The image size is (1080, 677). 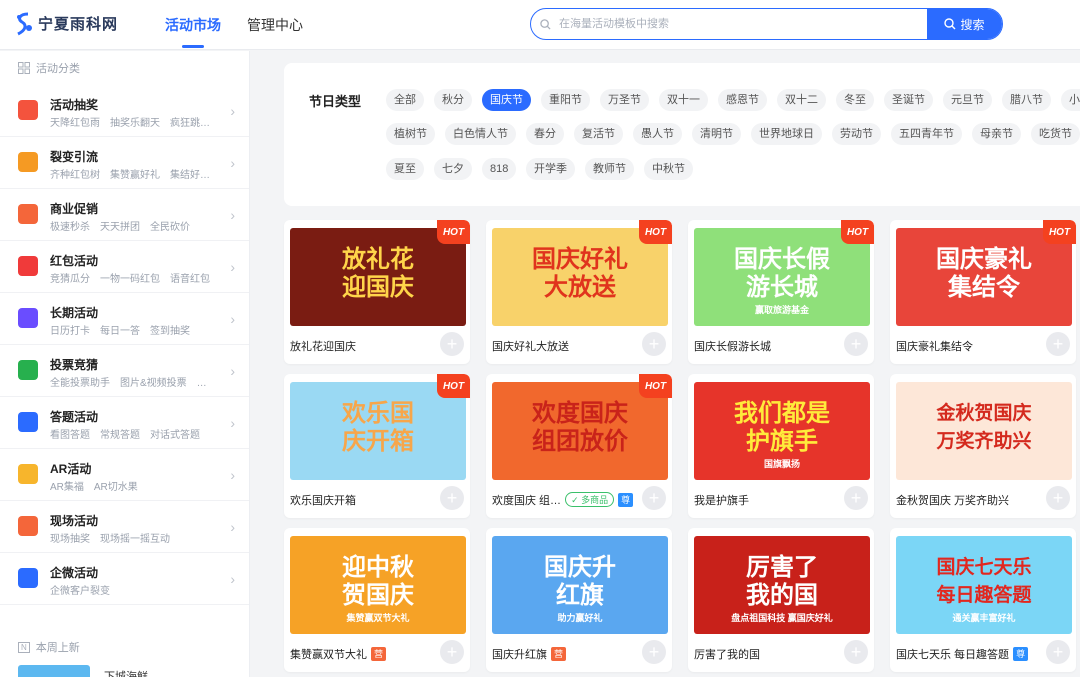 What do you see at coordinates (124, 319) in the screenshot?
I see `sidebar-item-4: 长期活动 日历打卡 每日一答 签到抽奖 ›` at bounding box center [124, 319].